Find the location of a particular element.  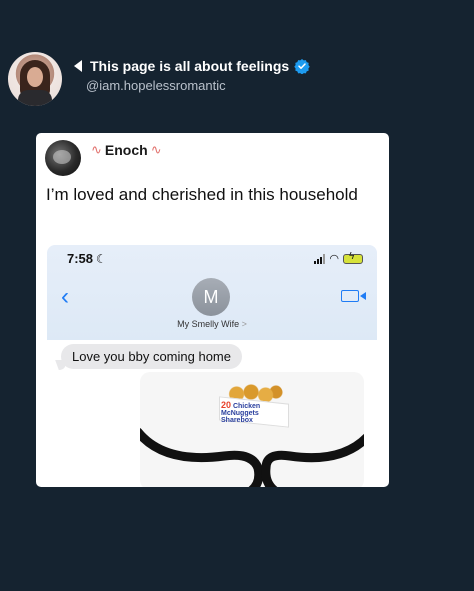

status-time: 7:58 ☾ is located at coordinates (87, 258).